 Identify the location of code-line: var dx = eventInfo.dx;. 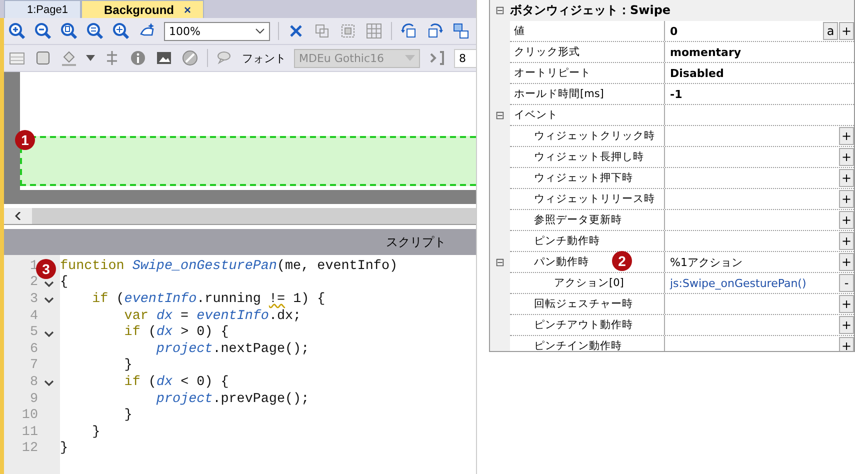
(212, 316).